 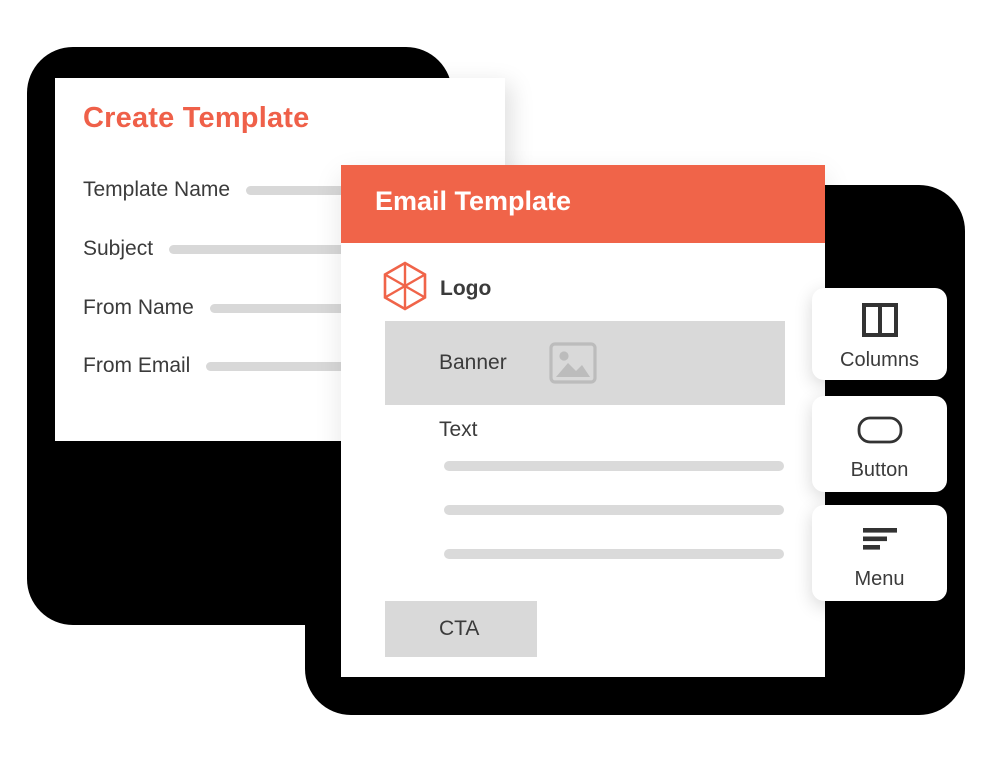 What do you see at coordinates (473, 201) in the screenshot?
I see `email-template-title: Email Template` at bounding box center [473, 201].